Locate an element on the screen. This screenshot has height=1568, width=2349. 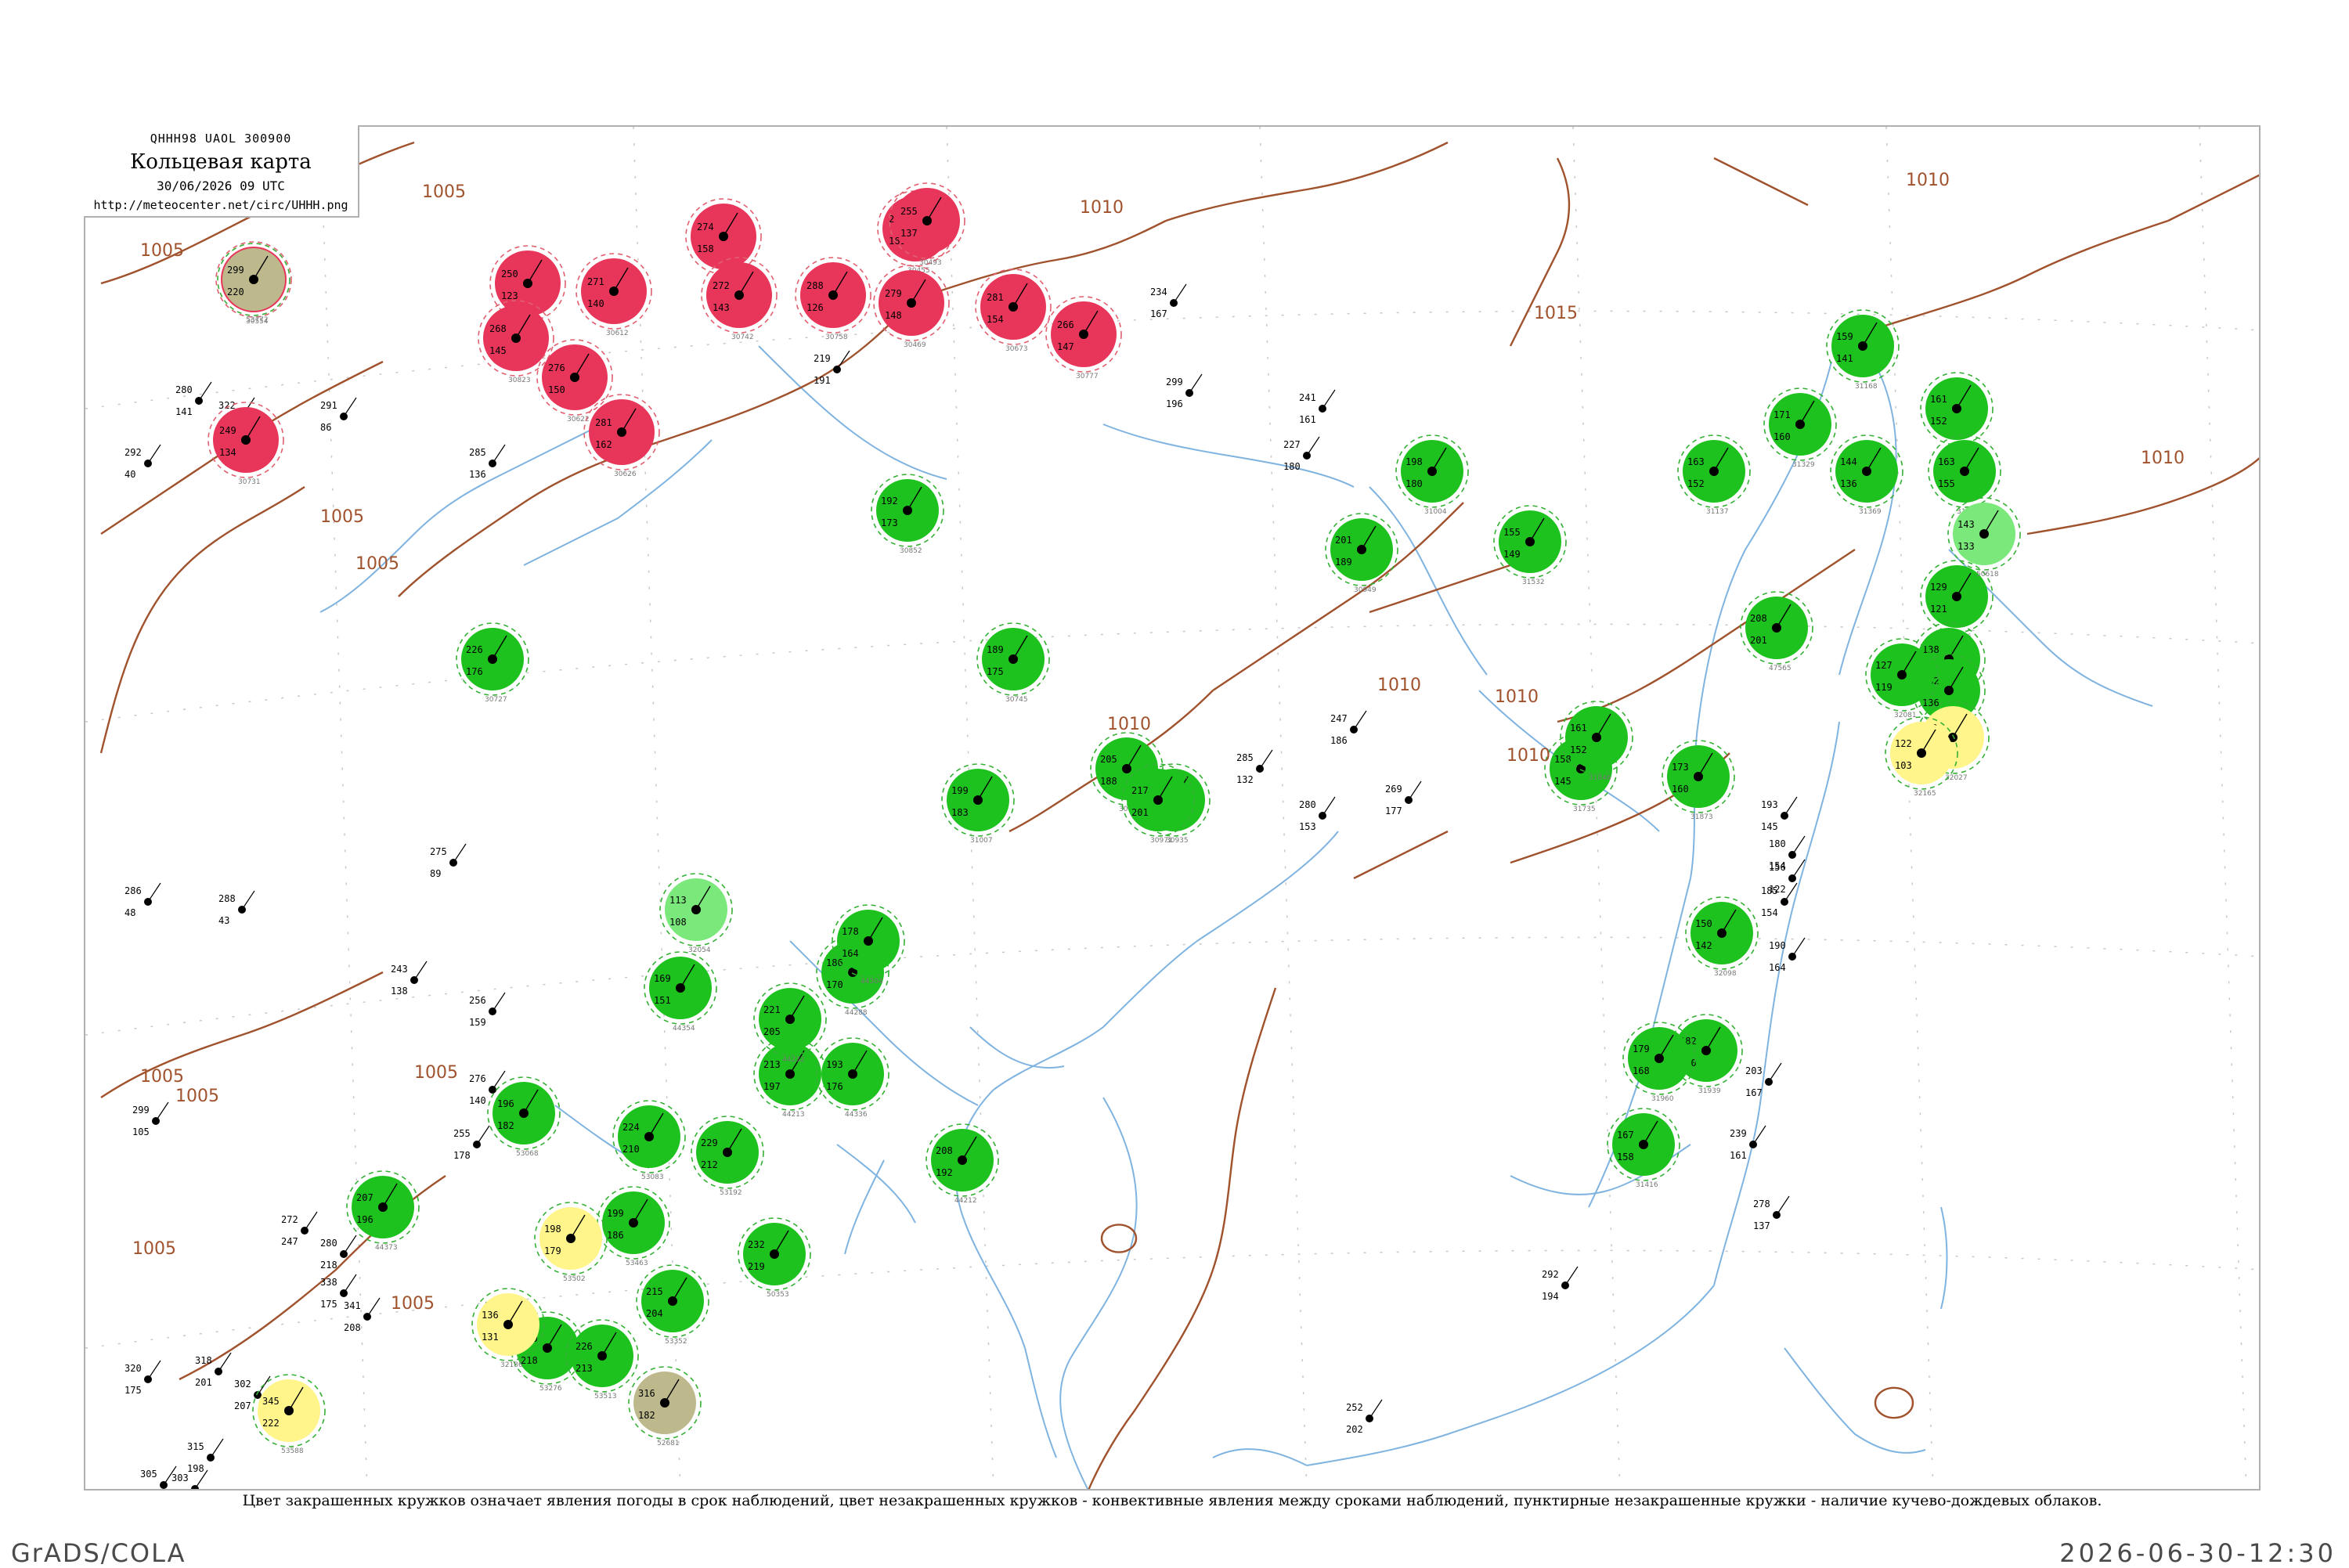
station-plot: 227 180 is located at coordinates (1301, 454).